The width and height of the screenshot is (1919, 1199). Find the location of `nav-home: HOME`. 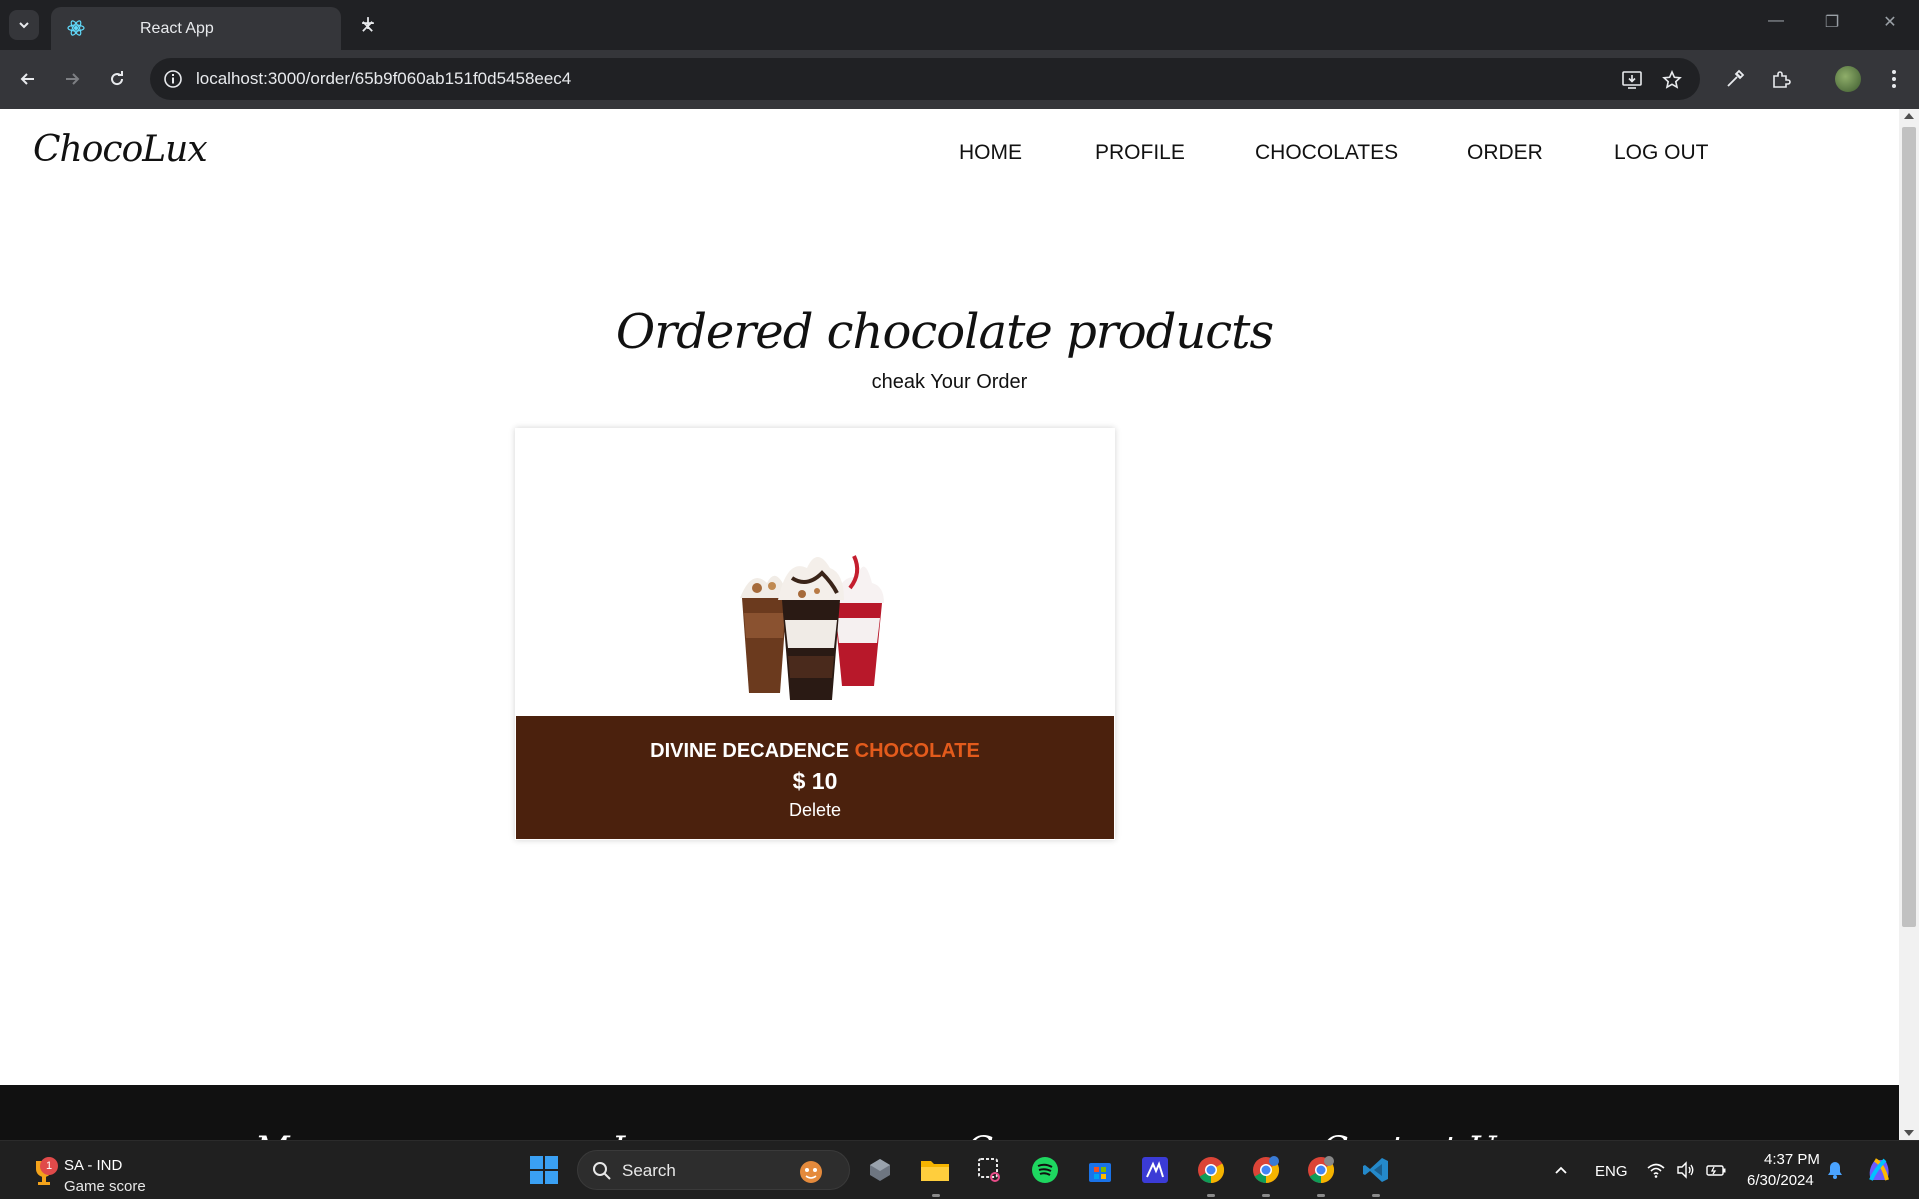

nav-home: HOME is located at coordinates (990, 153).